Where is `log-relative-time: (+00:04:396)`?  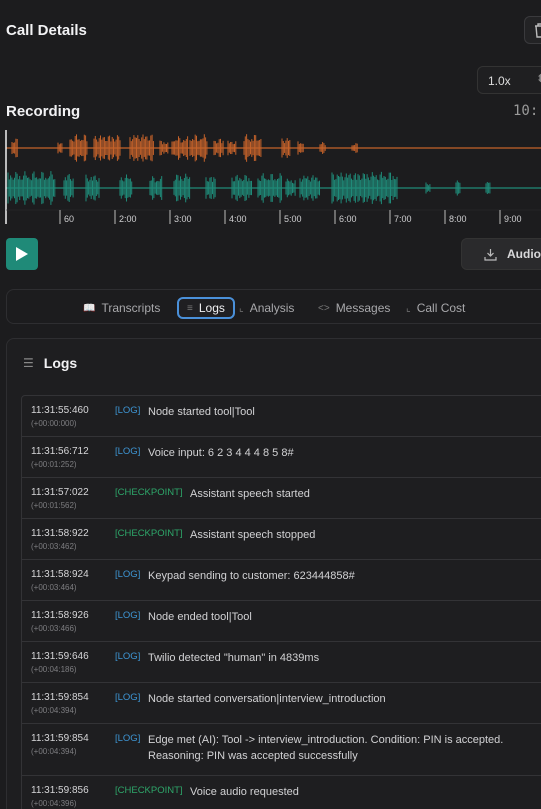
log-relative-time: (+00:04:396) is located at coordinates (54, 803).